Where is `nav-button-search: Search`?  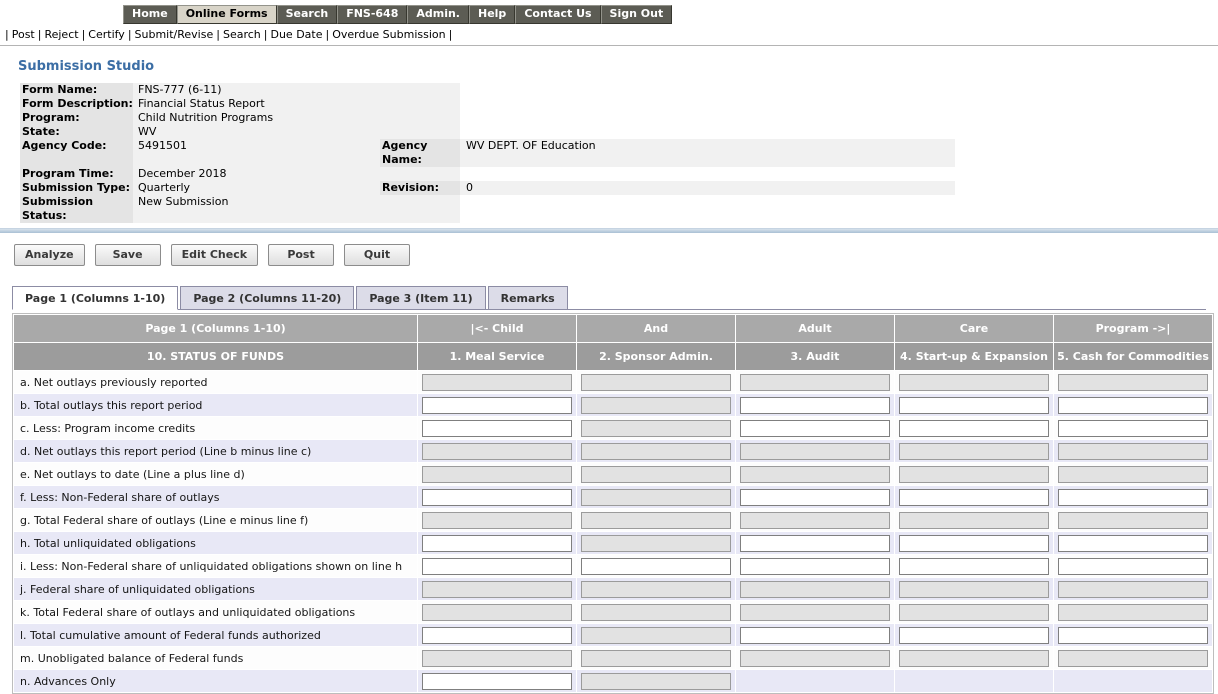 nav-button-search: Search is located at coordinates (307, 14).